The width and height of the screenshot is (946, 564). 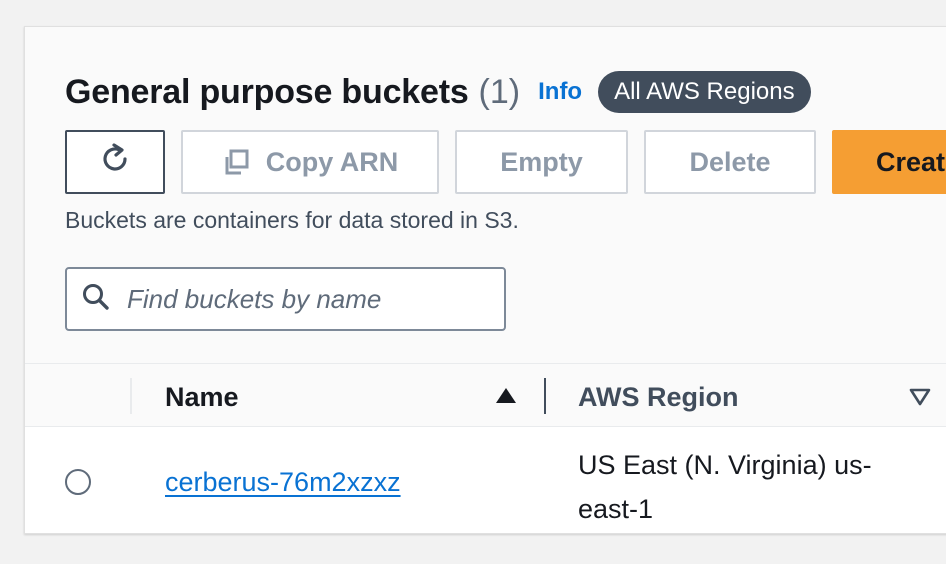 I want to click on delete-button: Delete, so click(x=730, y=162).